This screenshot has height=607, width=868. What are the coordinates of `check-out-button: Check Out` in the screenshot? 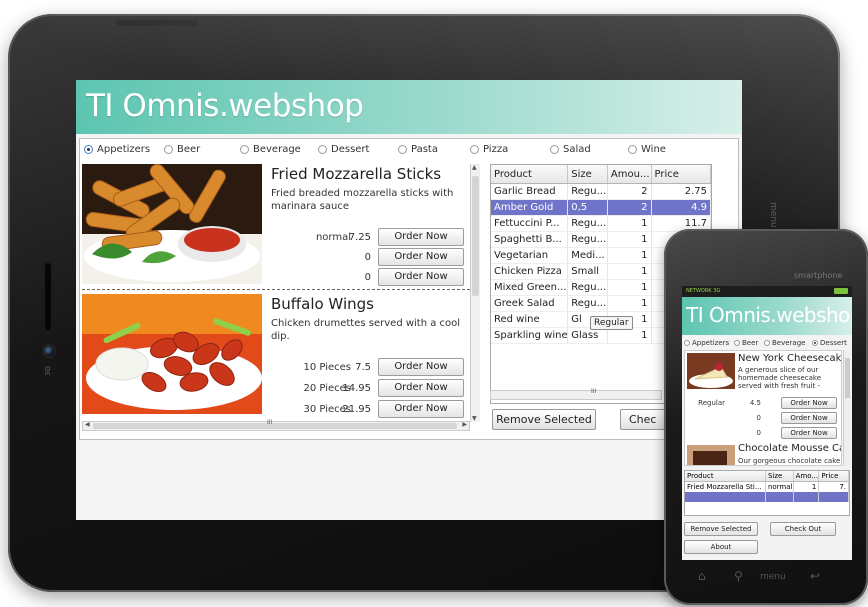 It's located at (803, 529).